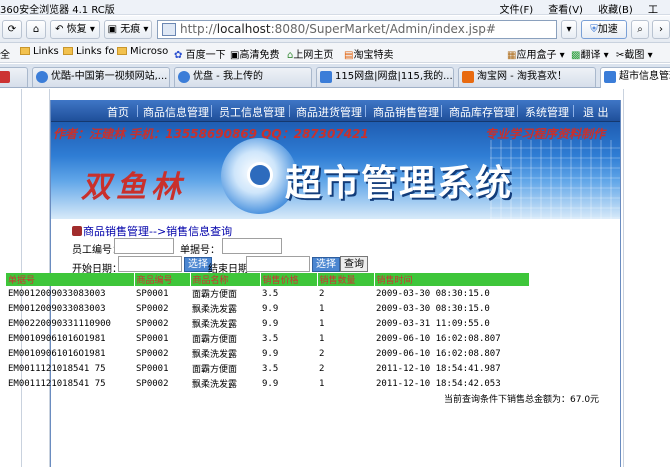 This screenshot has height=467, width=670. What do you see at coordinates (522, 76) in the screenshot?
I see `tab-label: 淘宝网 - 淘我喜欢！` at bounding box center [522, 76].